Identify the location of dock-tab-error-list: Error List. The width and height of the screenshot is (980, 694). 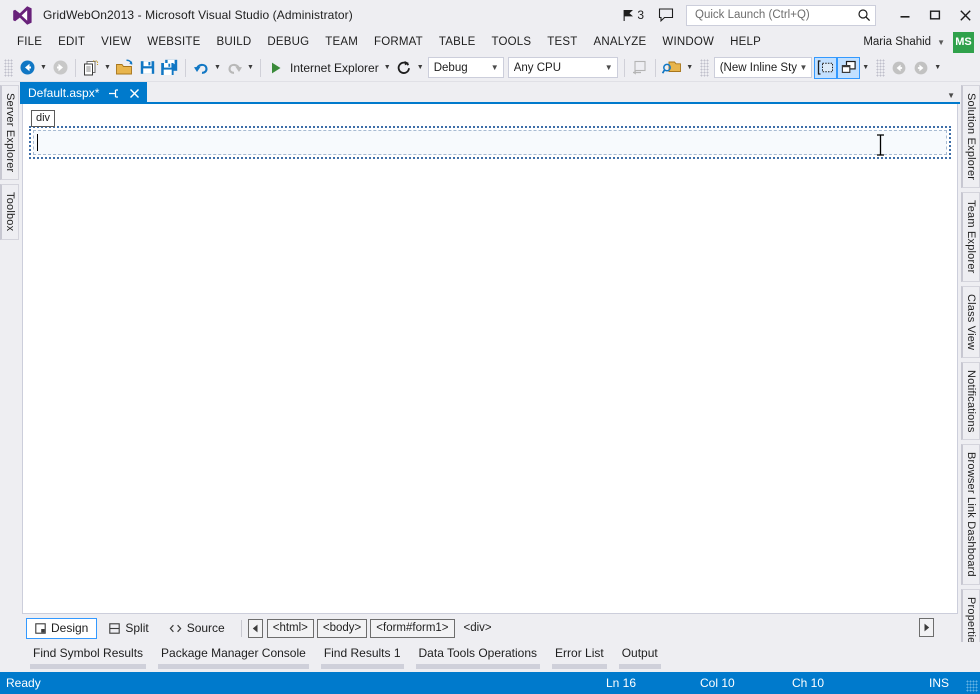
(579, 655).